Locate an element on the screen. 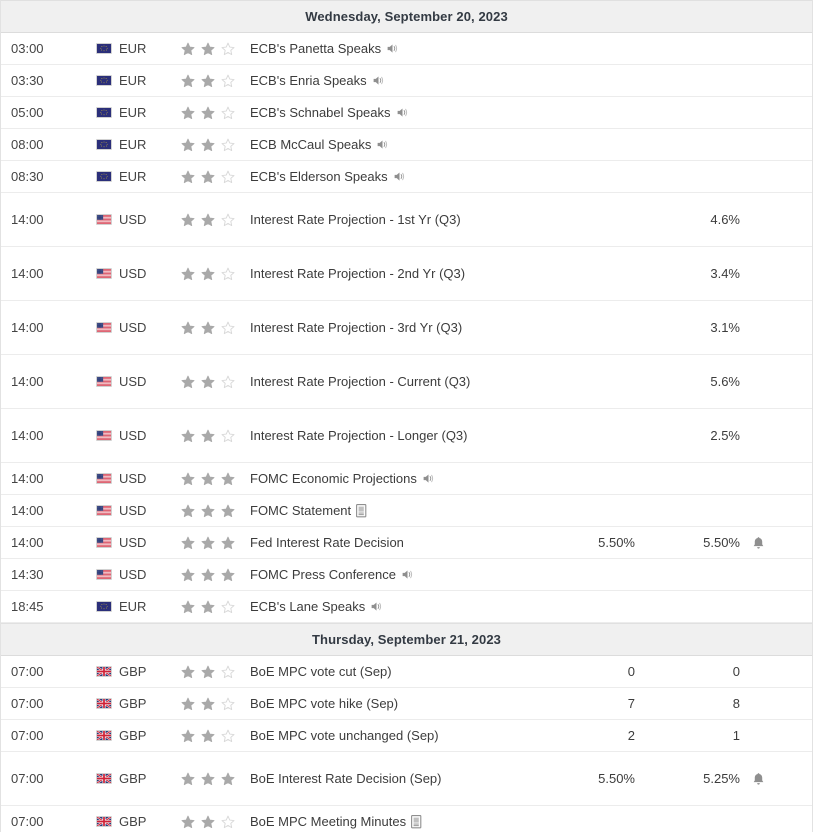  actual-value: 0 is located at coordinates (631, 671).